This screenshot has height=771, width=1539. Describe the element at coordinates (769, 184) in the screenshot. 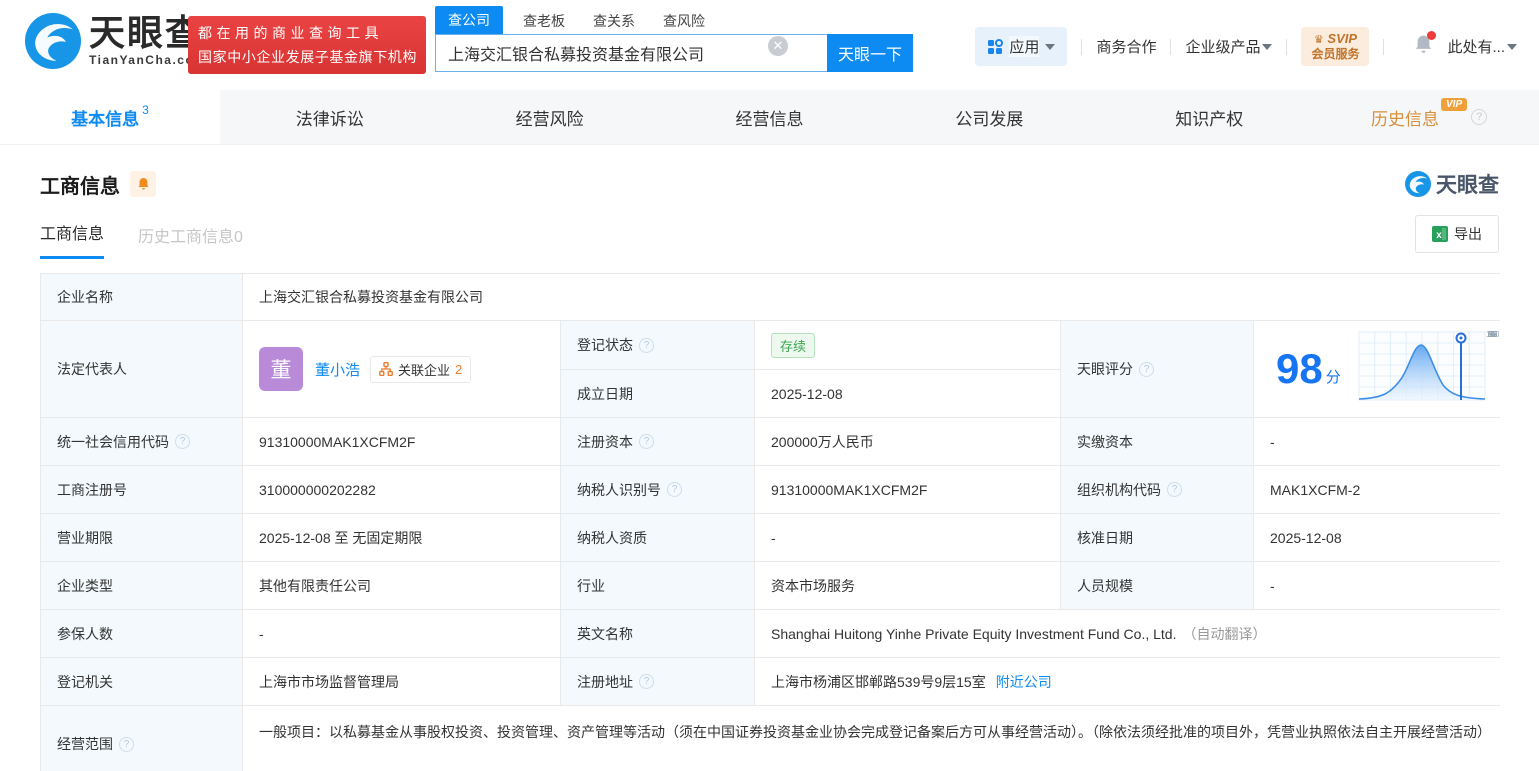

I see `section-header: 工商信息 天眼查` at that location.